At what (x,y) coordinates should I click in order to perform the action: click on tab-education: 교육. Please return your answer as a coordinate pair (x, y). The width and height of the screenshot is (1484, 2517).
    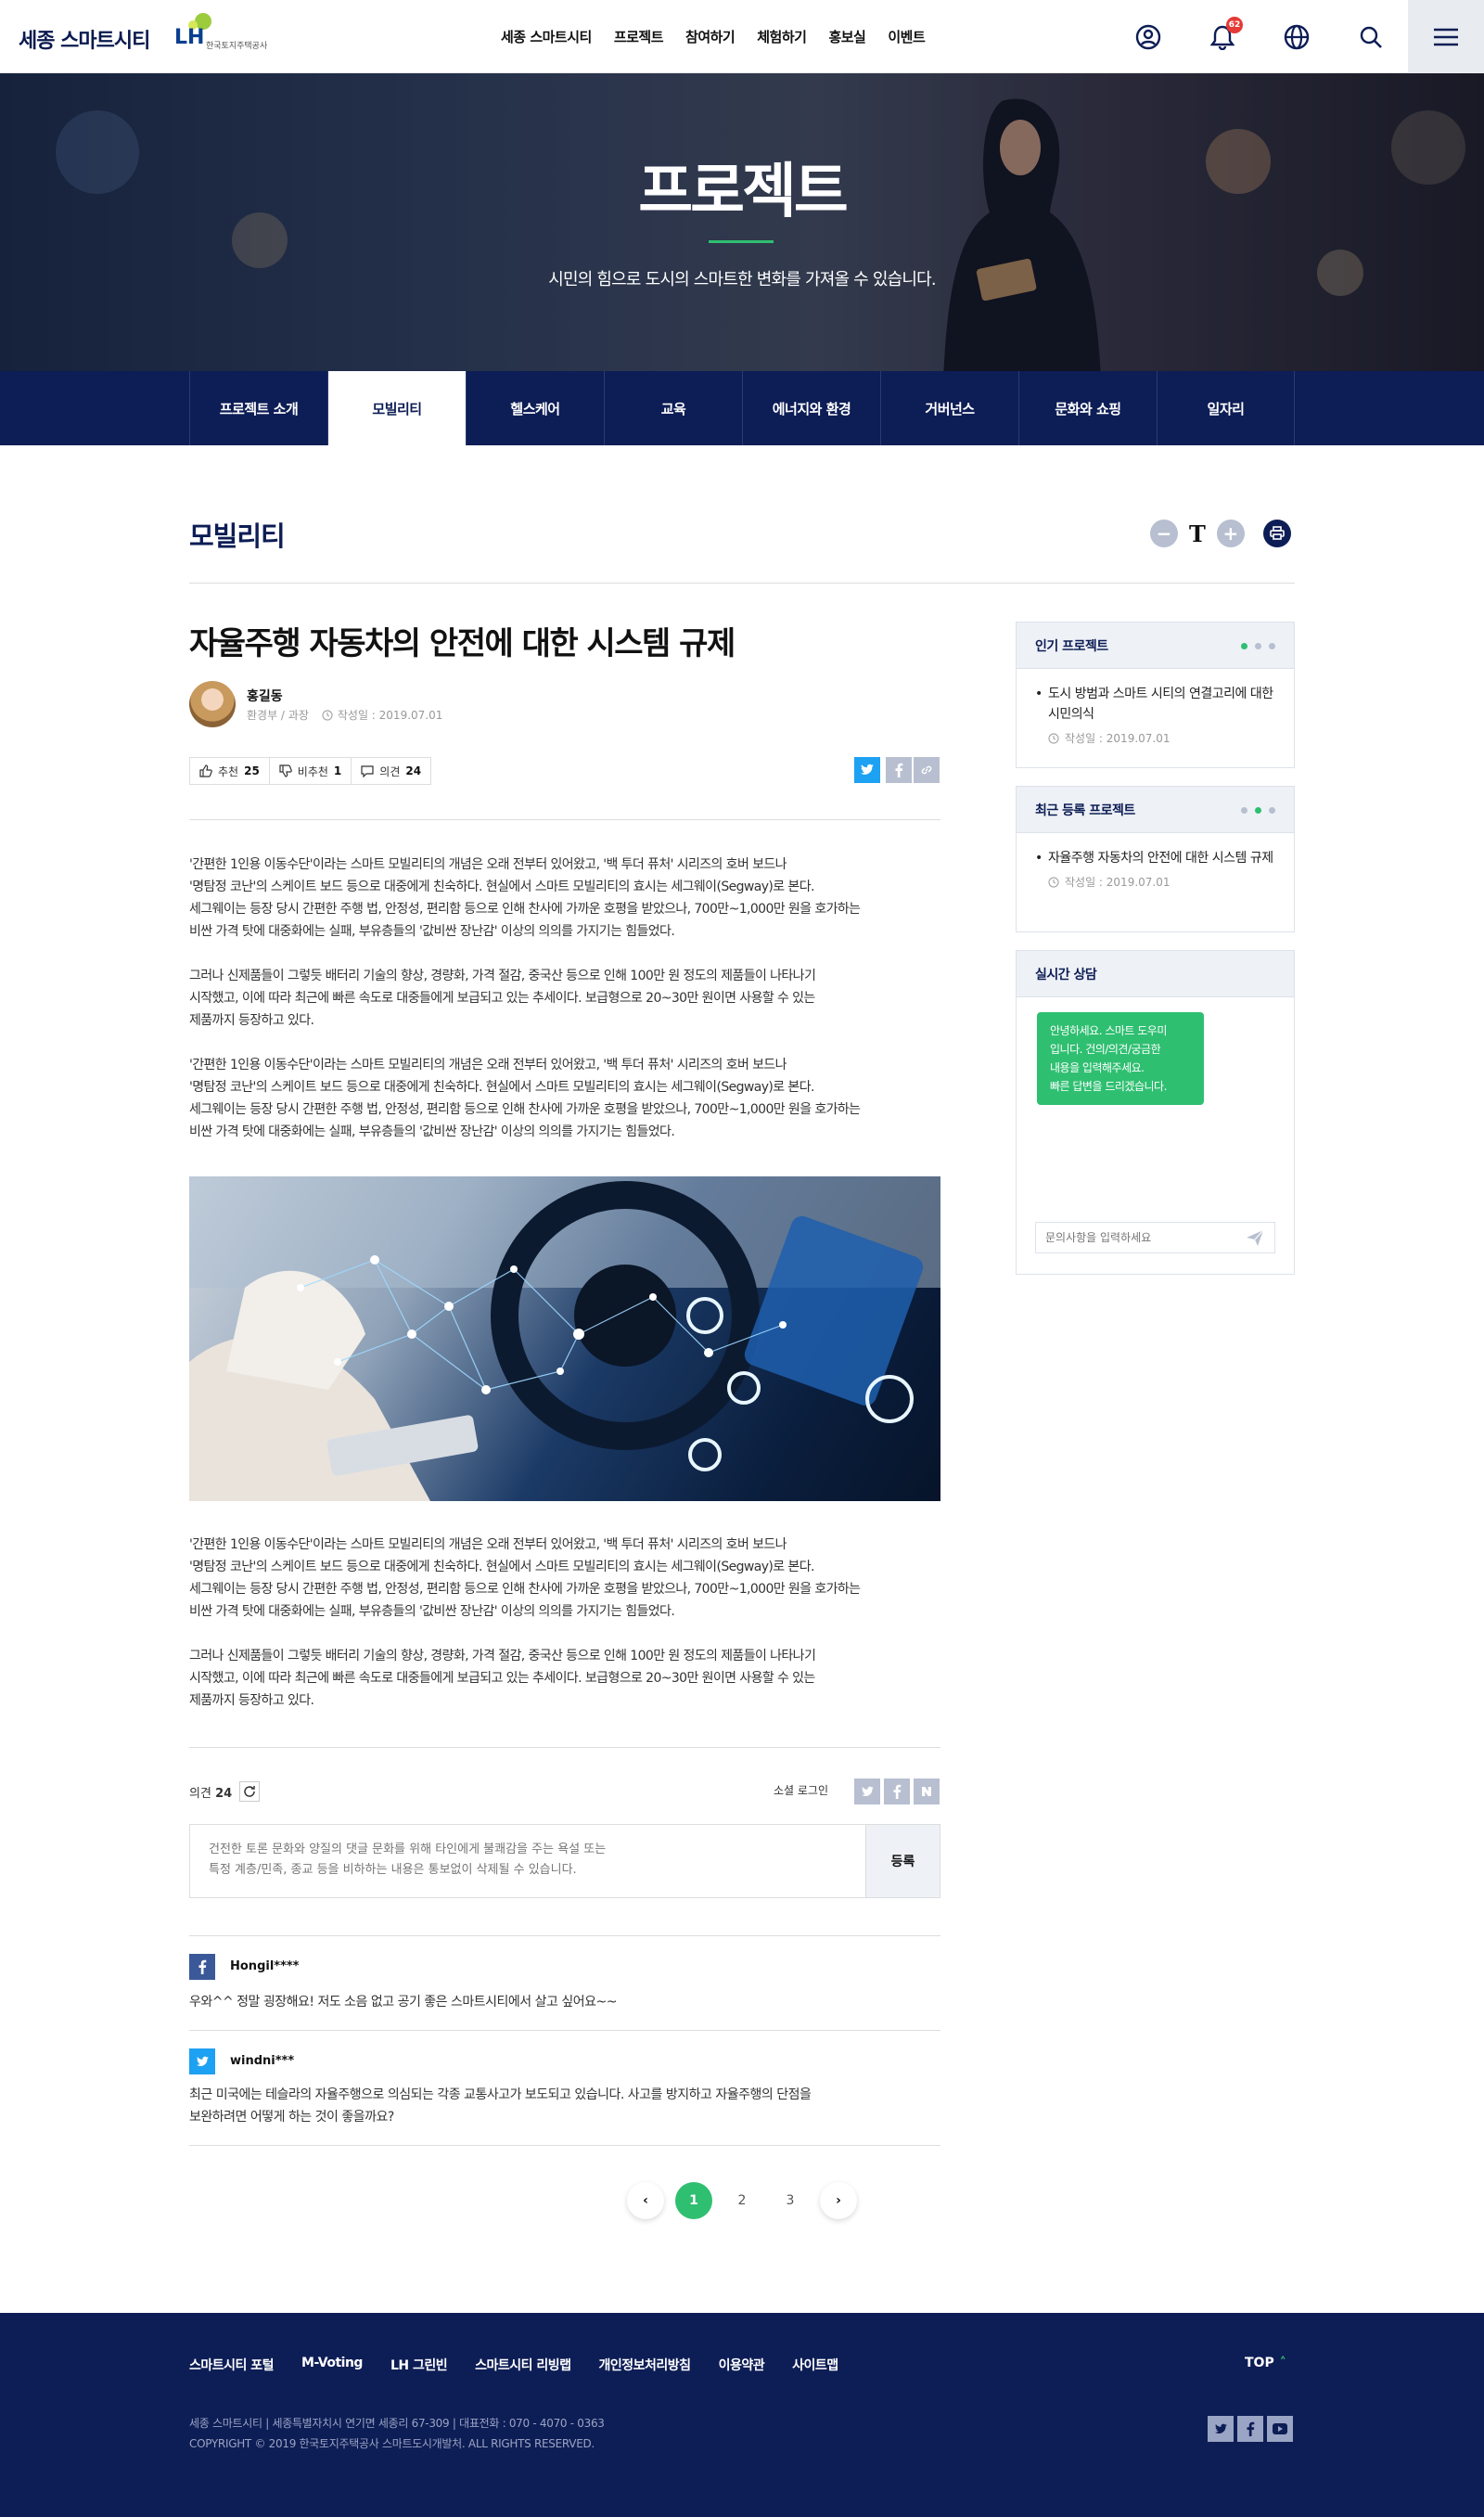
    Looking at the image, I should click on (673, 408).